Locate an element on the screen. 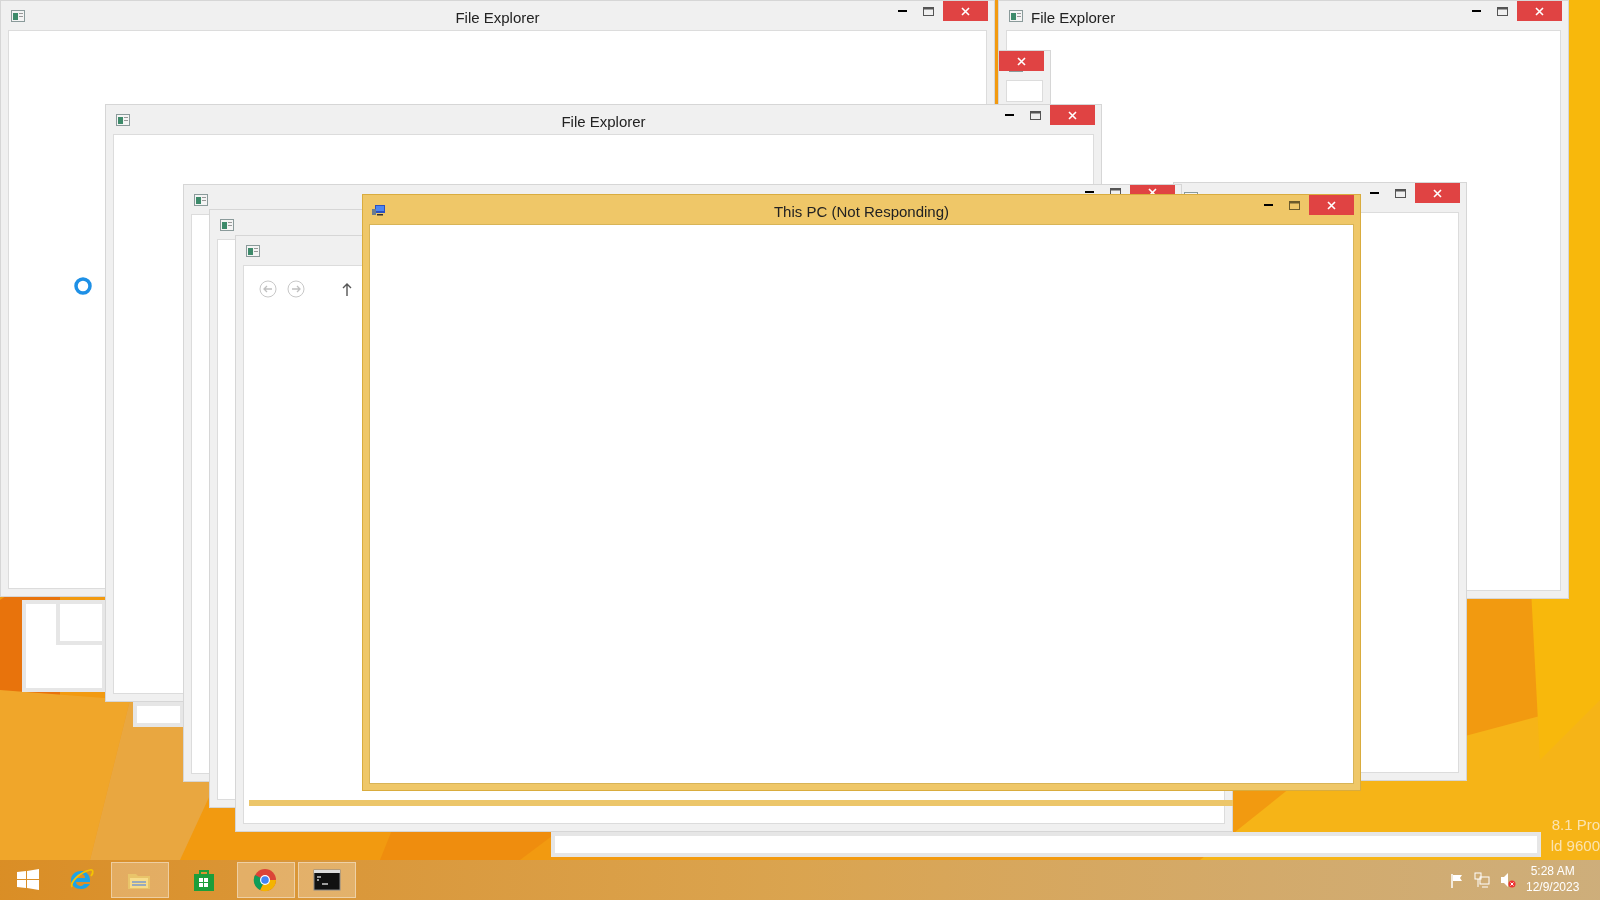 The height and width of the screenshot is (900, 1600). clock-date: 12/9/2023 is located at coordinates (1553, 887).